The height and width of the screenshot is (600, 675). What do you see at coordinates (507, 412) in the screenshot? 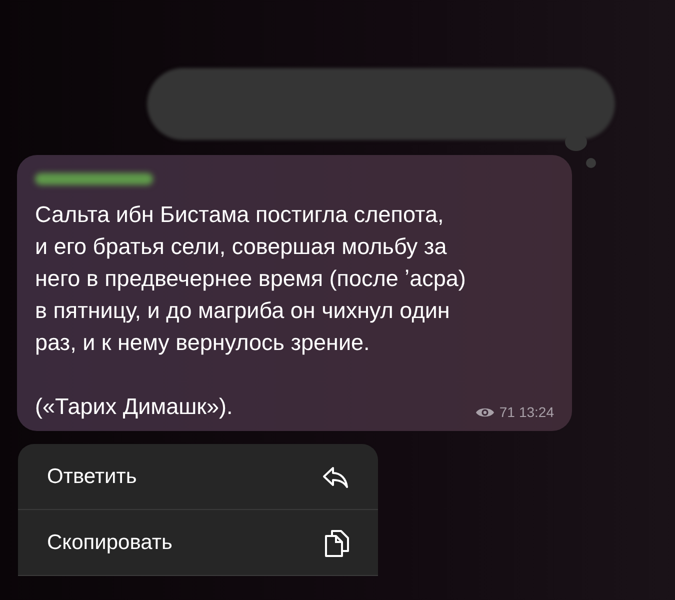
I see `view-count: 71` at bounding box center [507, 412].